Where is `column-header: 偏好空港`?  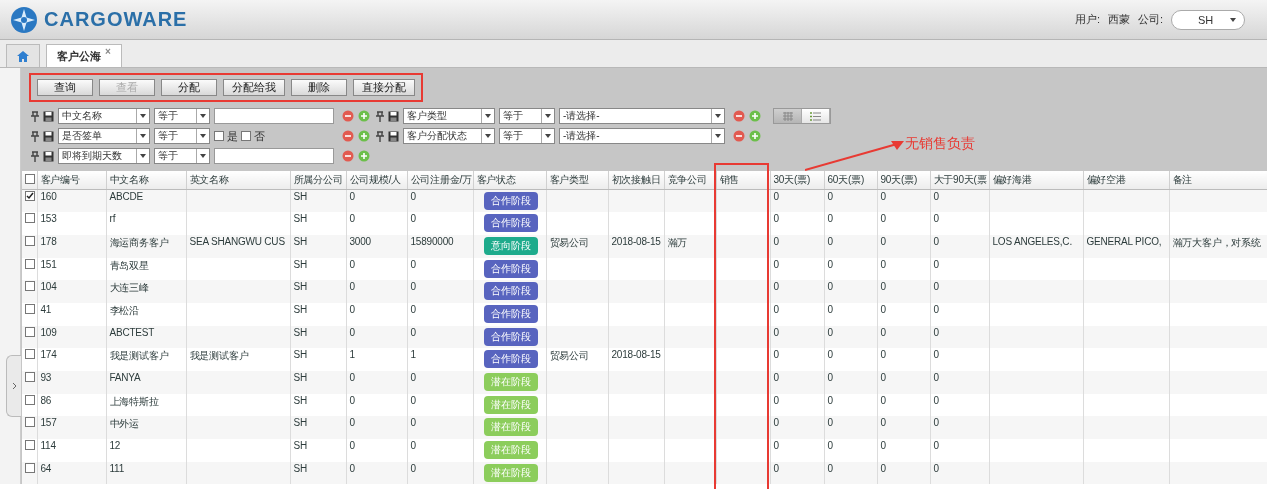
column-header: 偏好空港 is located at coordinates (1126, 180).